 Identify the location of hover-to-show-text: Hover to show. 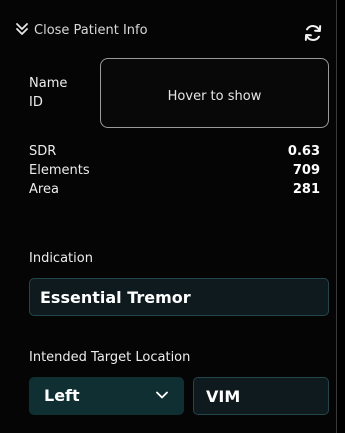
(214, 96).